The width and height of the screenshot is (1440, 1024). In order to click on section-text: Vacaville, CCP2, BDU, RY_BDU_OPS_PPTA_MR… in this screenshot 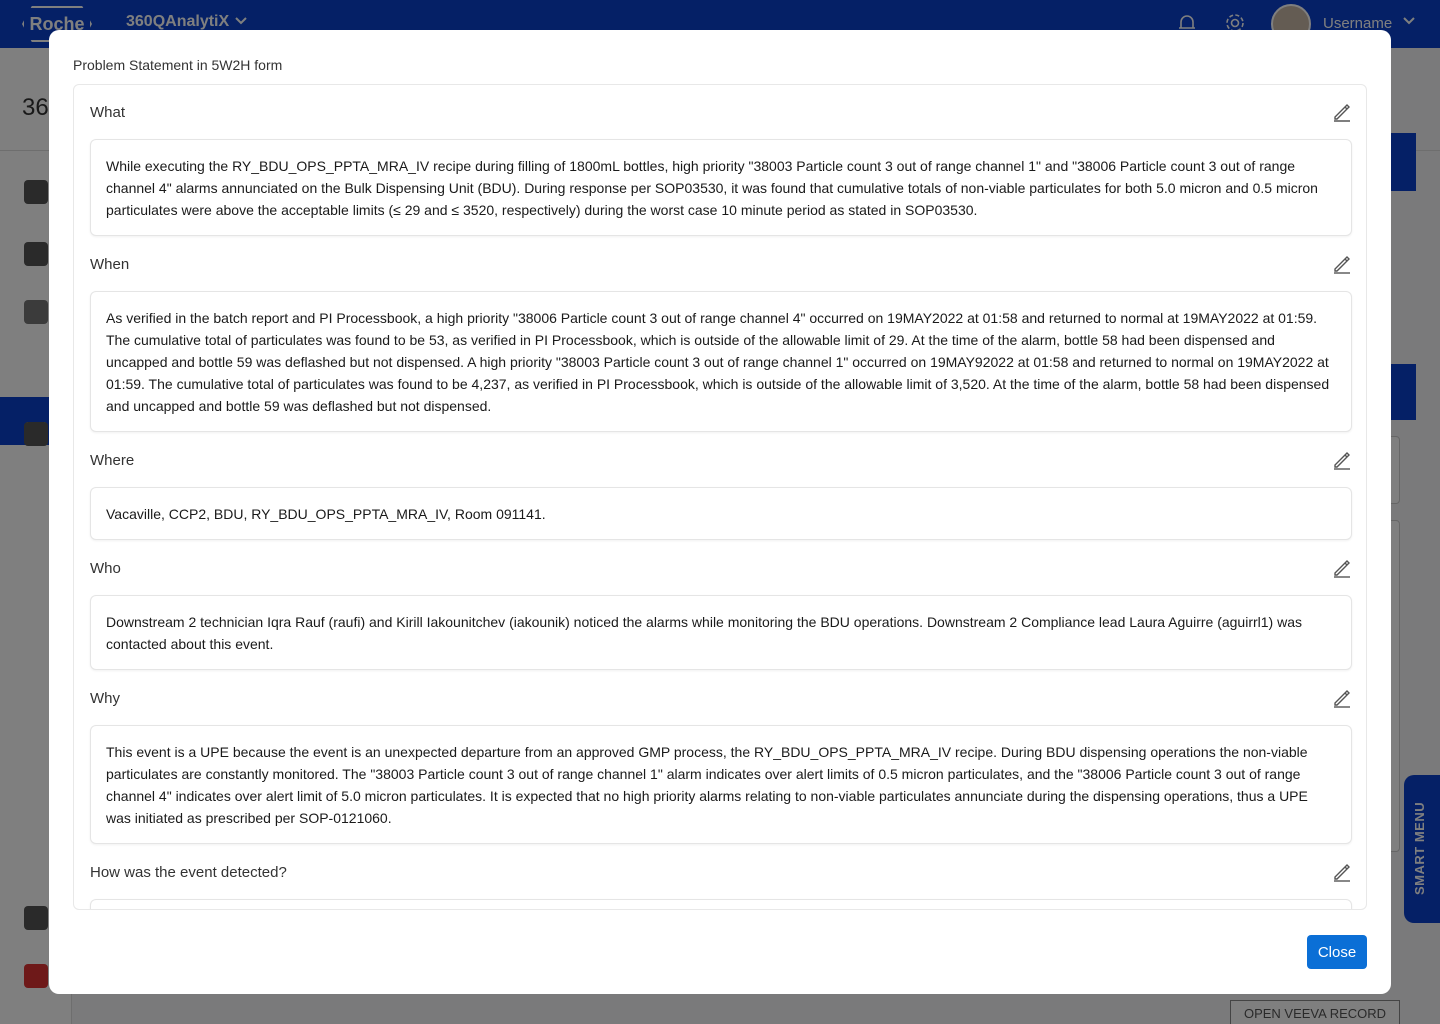, I will do `click(721, 513)`.